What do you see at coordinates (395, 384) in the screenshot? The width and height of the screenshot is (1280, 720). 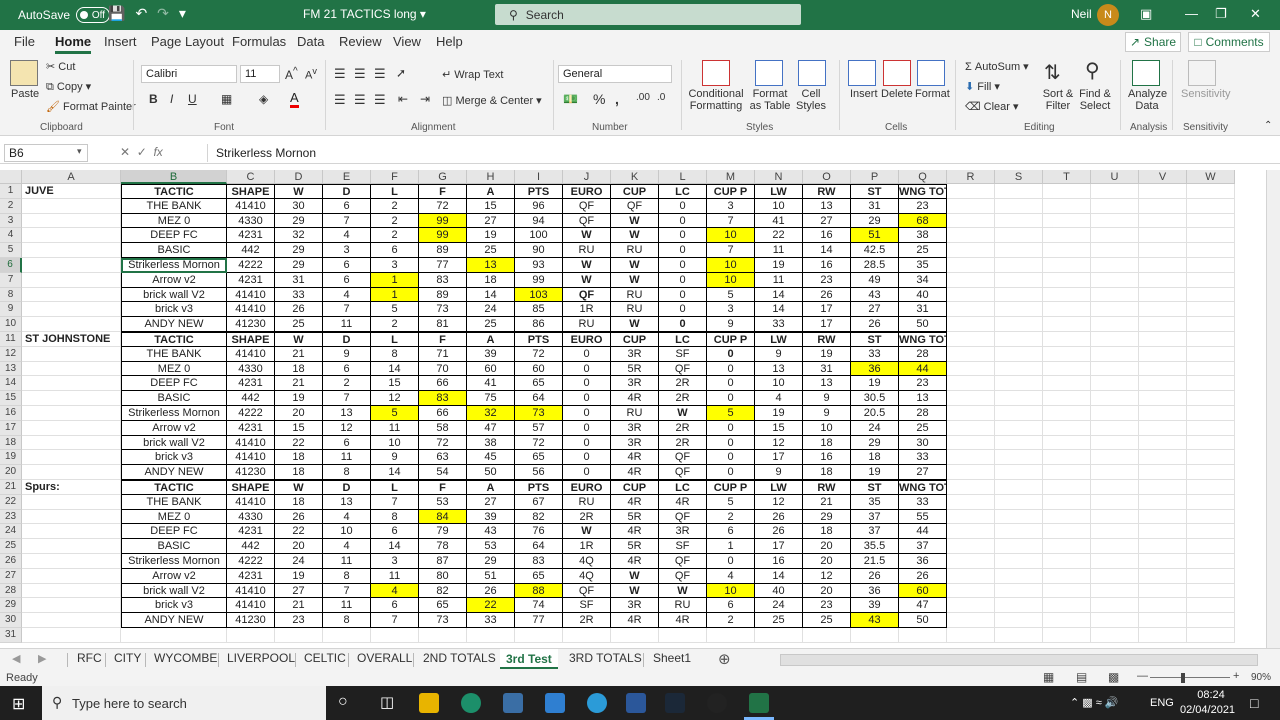 I see `cell-f14: 15` at bounding box center [395, 384].